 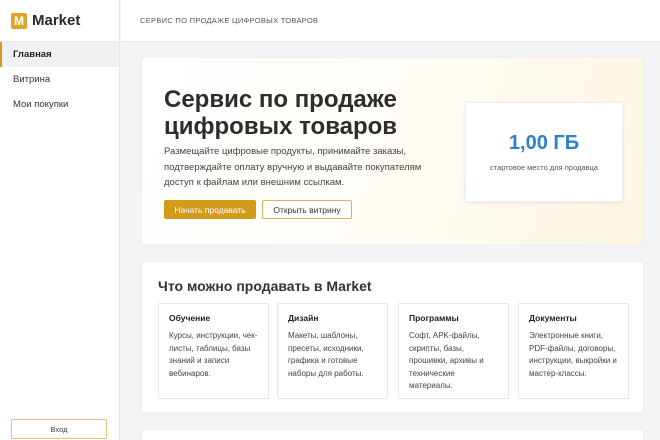 I want to click on market-logo-icon: M, so click(x=19, y=20).